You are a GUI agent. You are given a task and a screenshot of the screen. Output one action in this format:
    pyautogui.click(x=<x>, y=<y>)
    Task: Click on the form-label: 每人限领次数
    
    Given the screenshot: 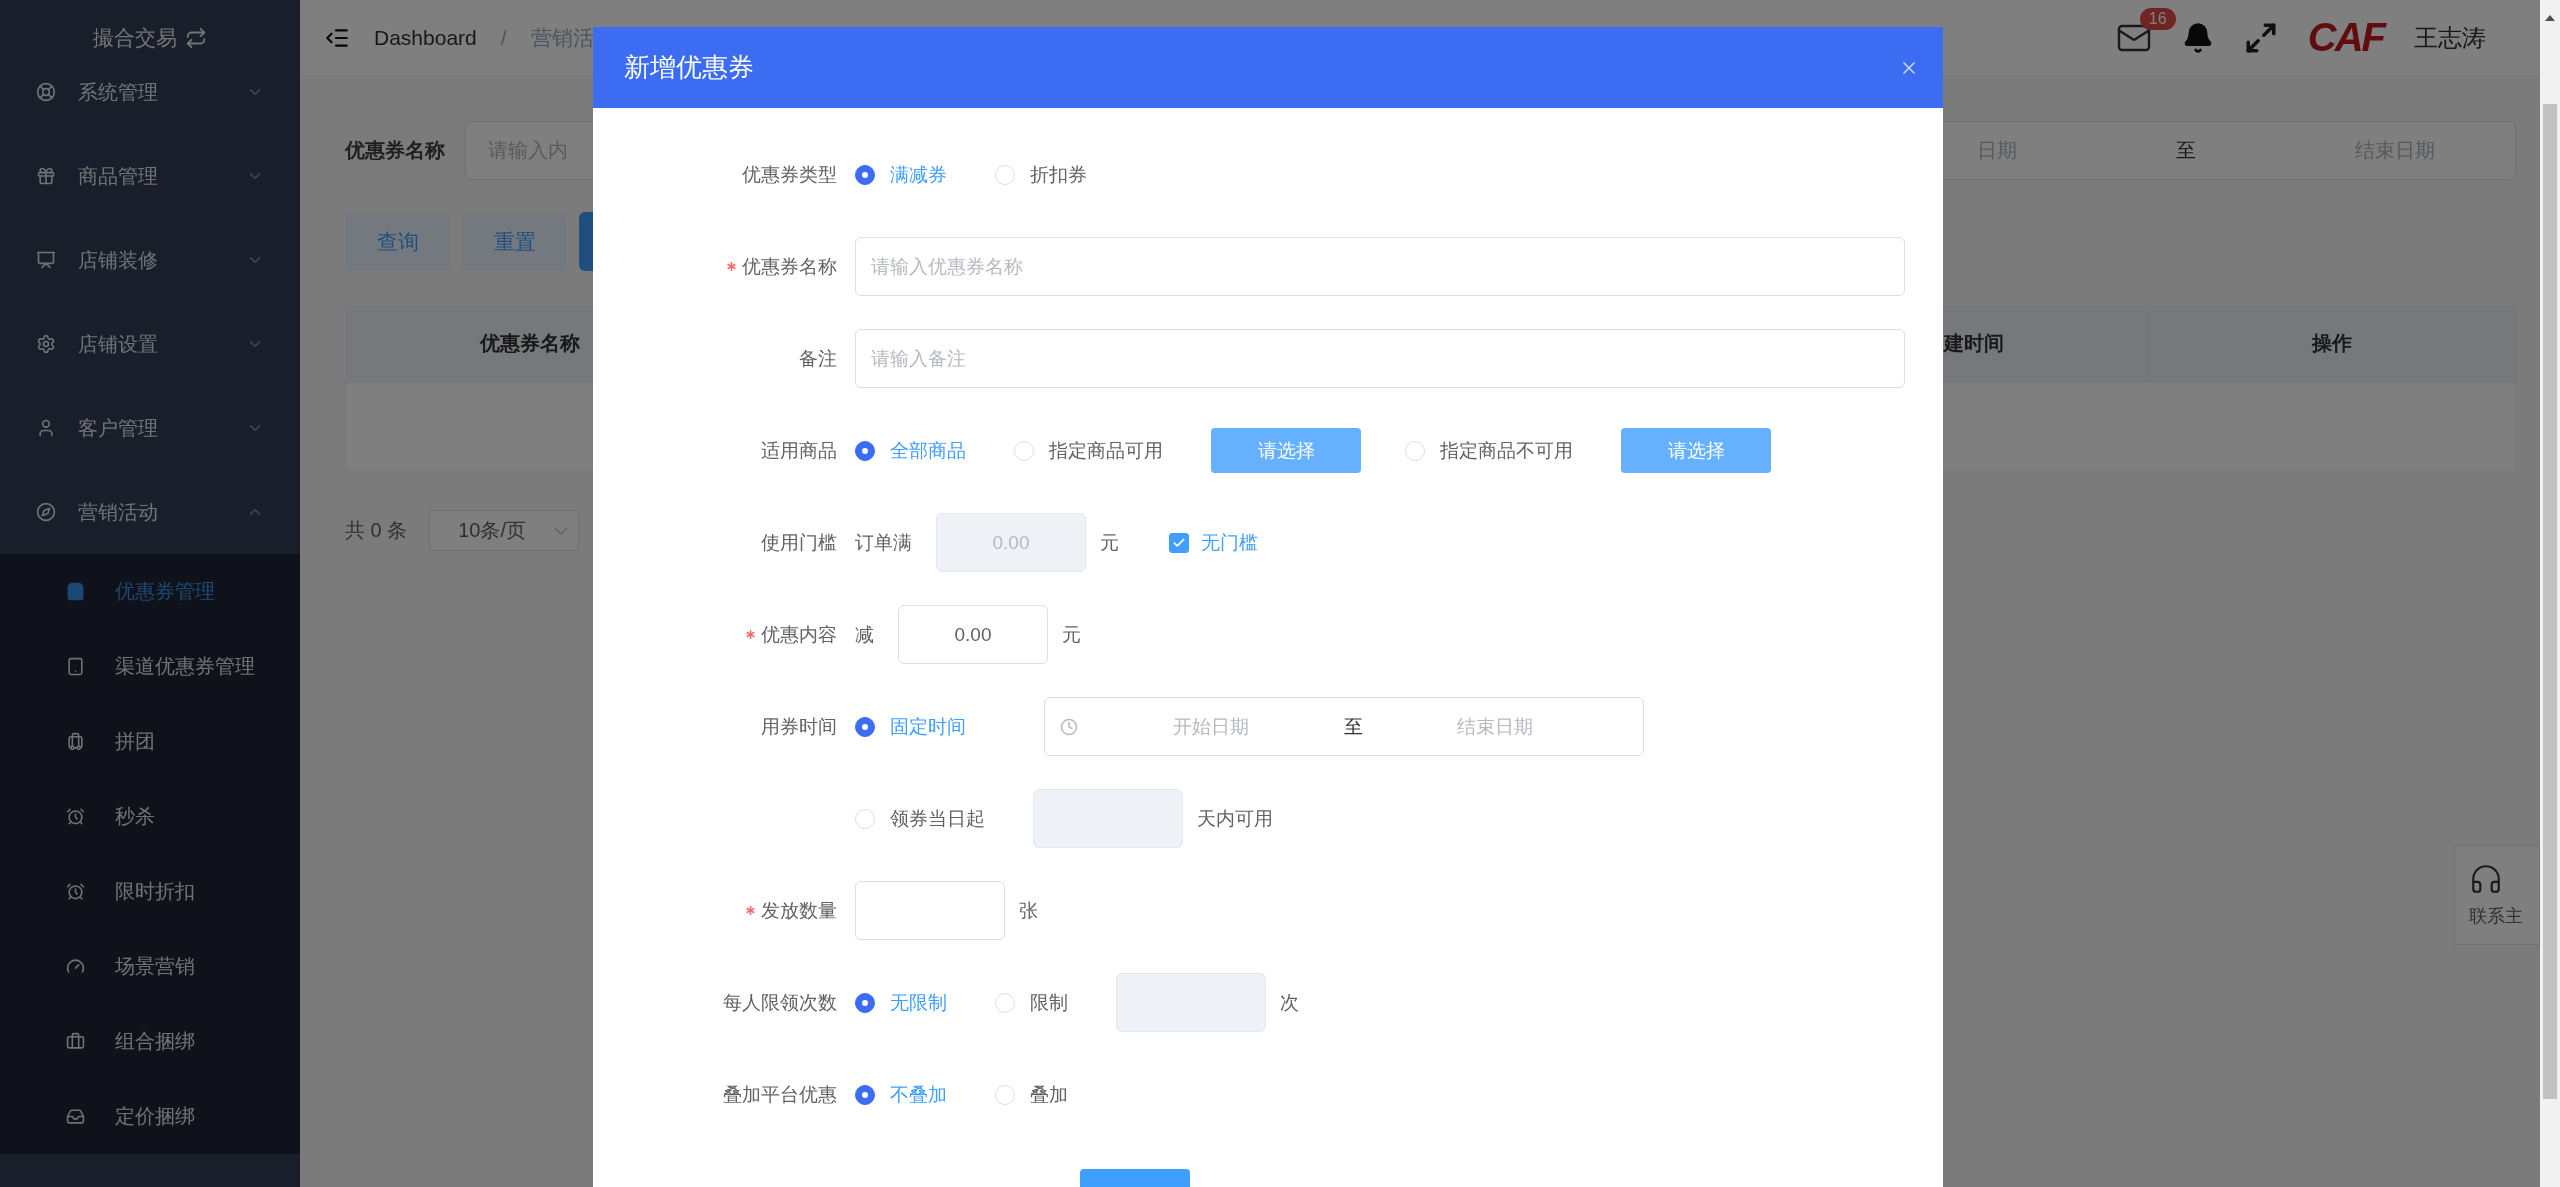 What is the action you would take?
    pyautogui.click(x=780, y=1002)
    